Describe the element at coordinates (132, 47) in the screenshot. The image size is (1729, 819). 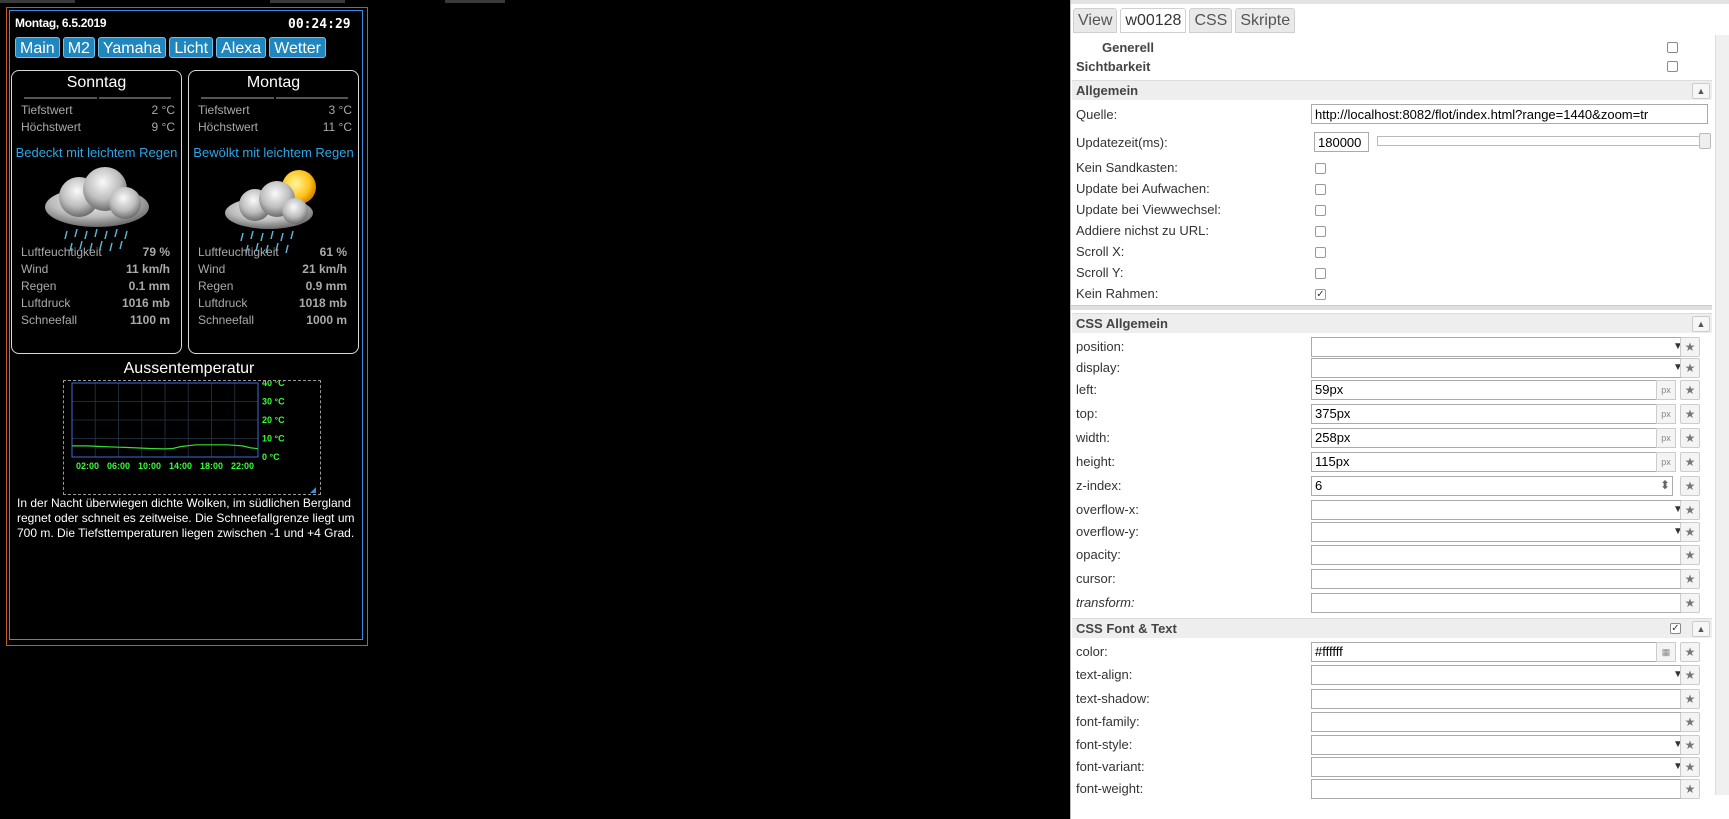
I see `nav-button-yamaha: Yamaha` at that location.